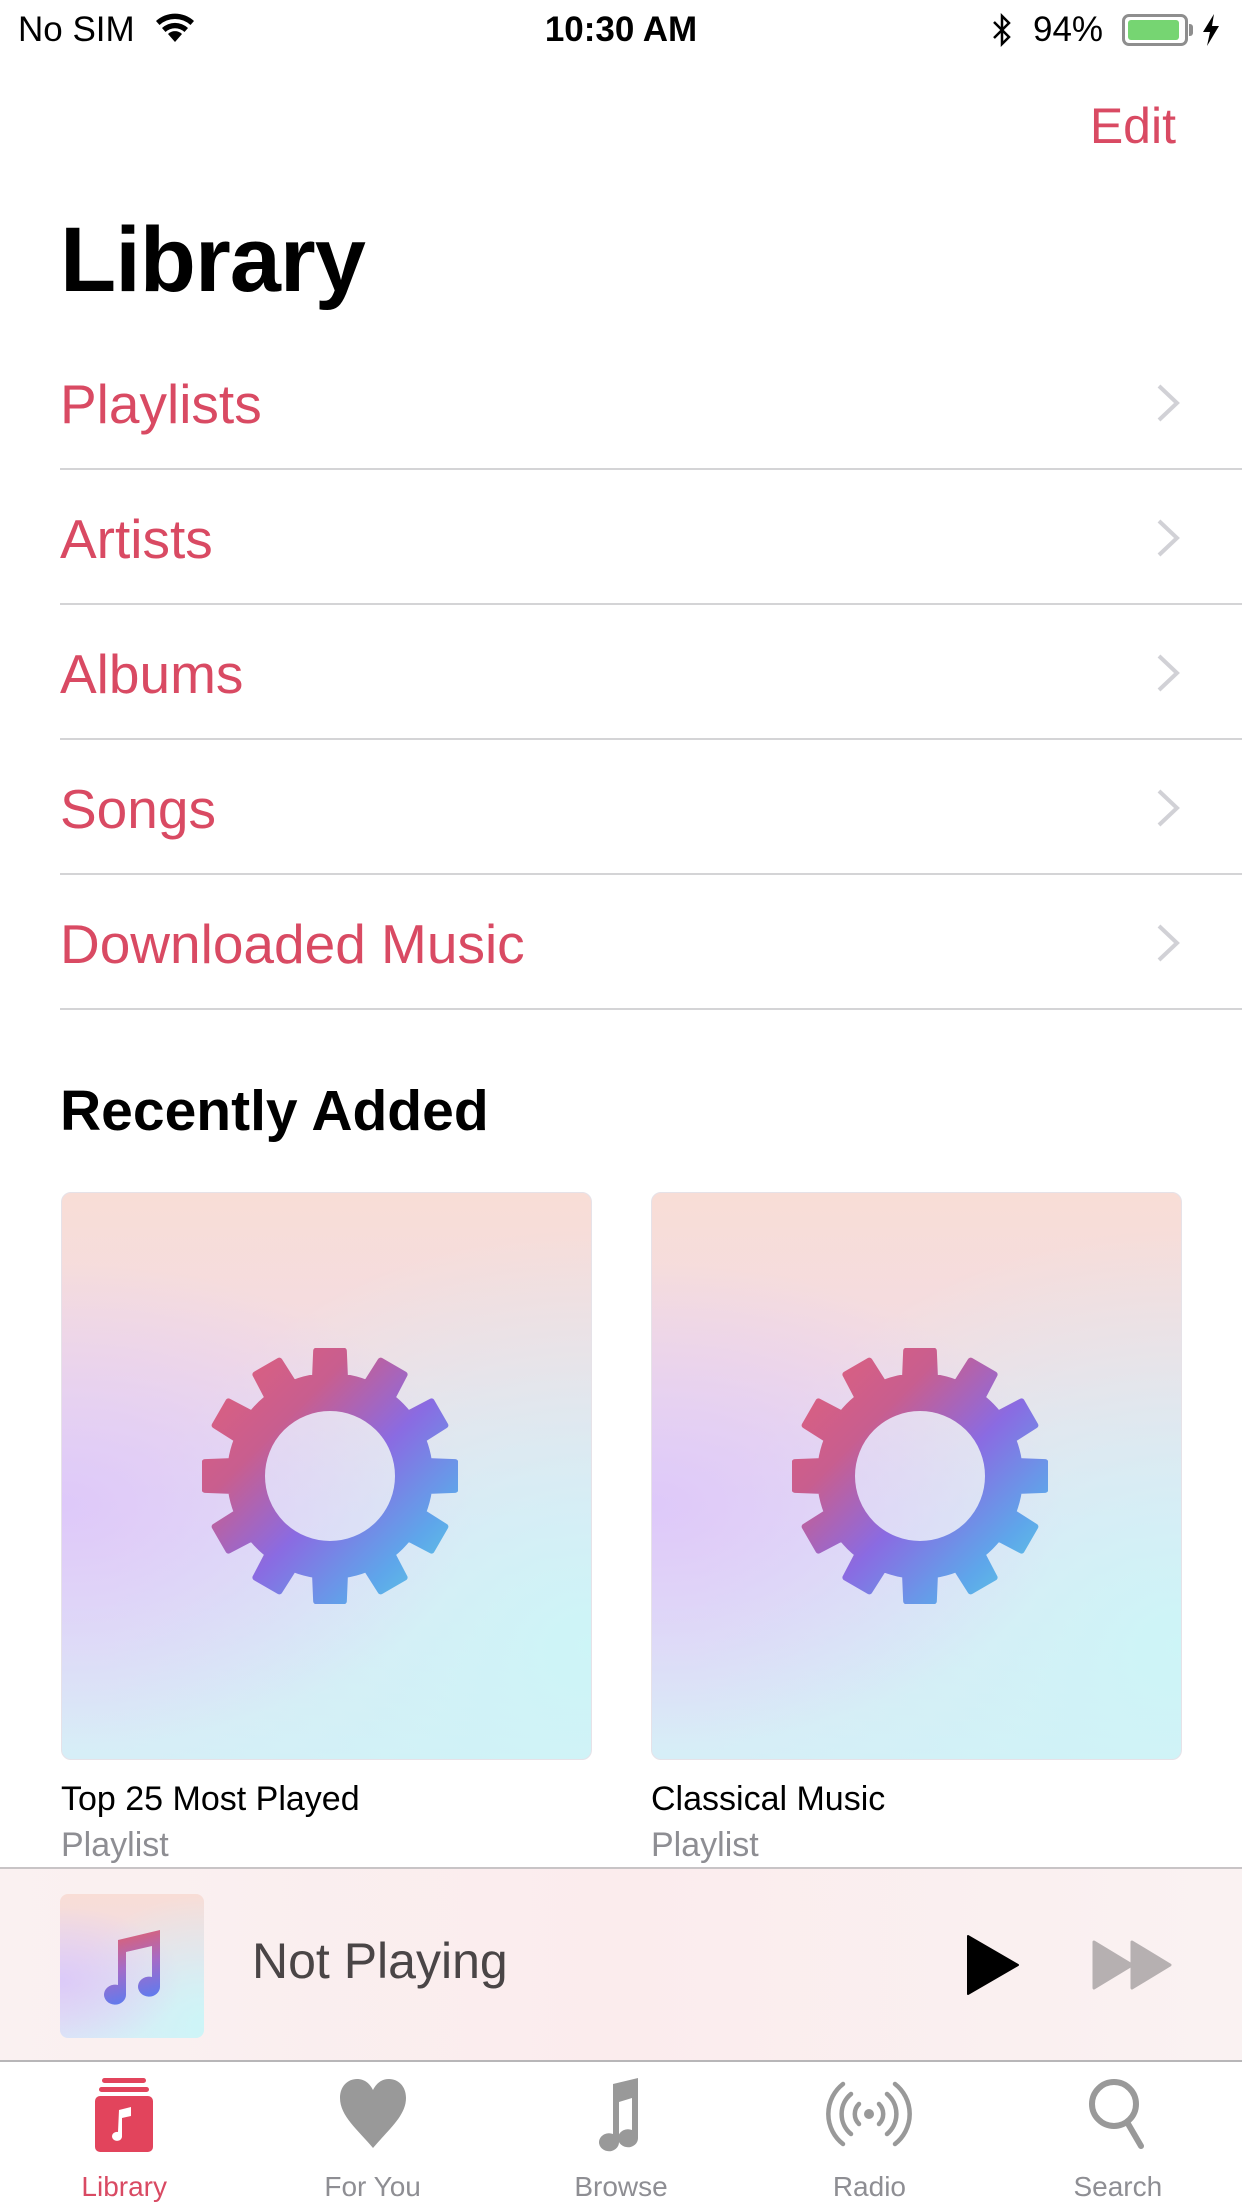 This screenshot has width=1242, height=2208. I want to click on tab-search: Search, so click(1118, 2135).